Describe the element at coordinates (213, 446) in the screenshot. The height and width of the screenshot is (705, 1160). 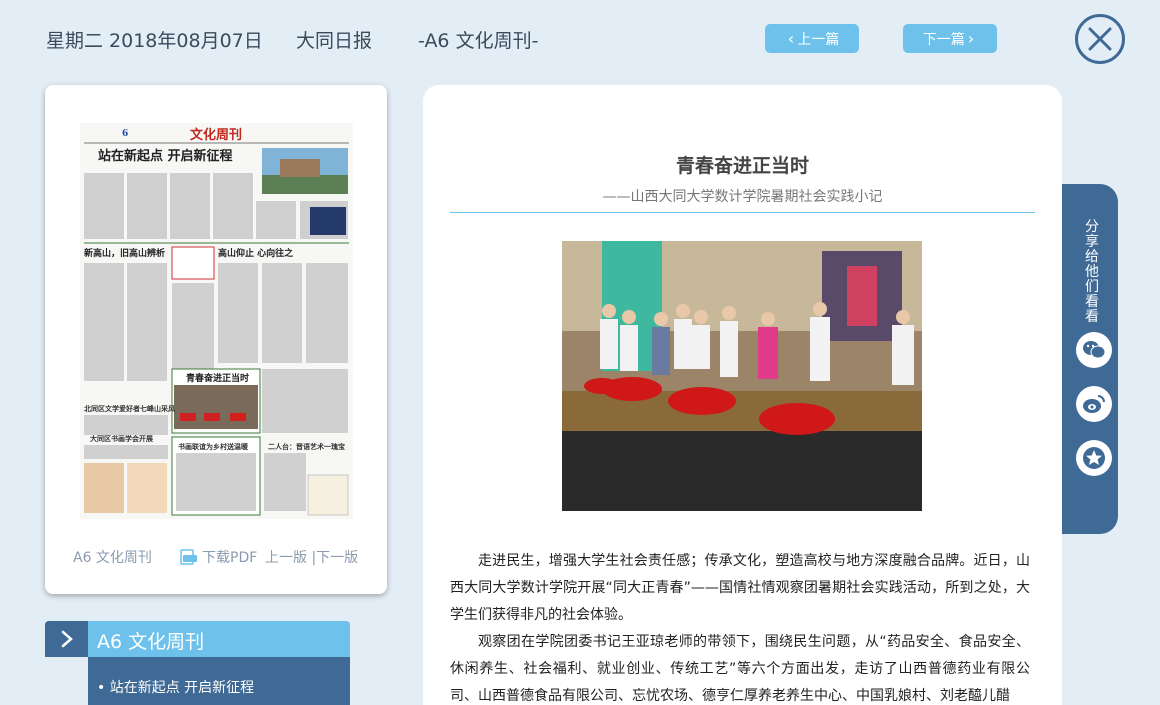
I see `svg-text: 书画联谊为乡村送温暖` at that location.